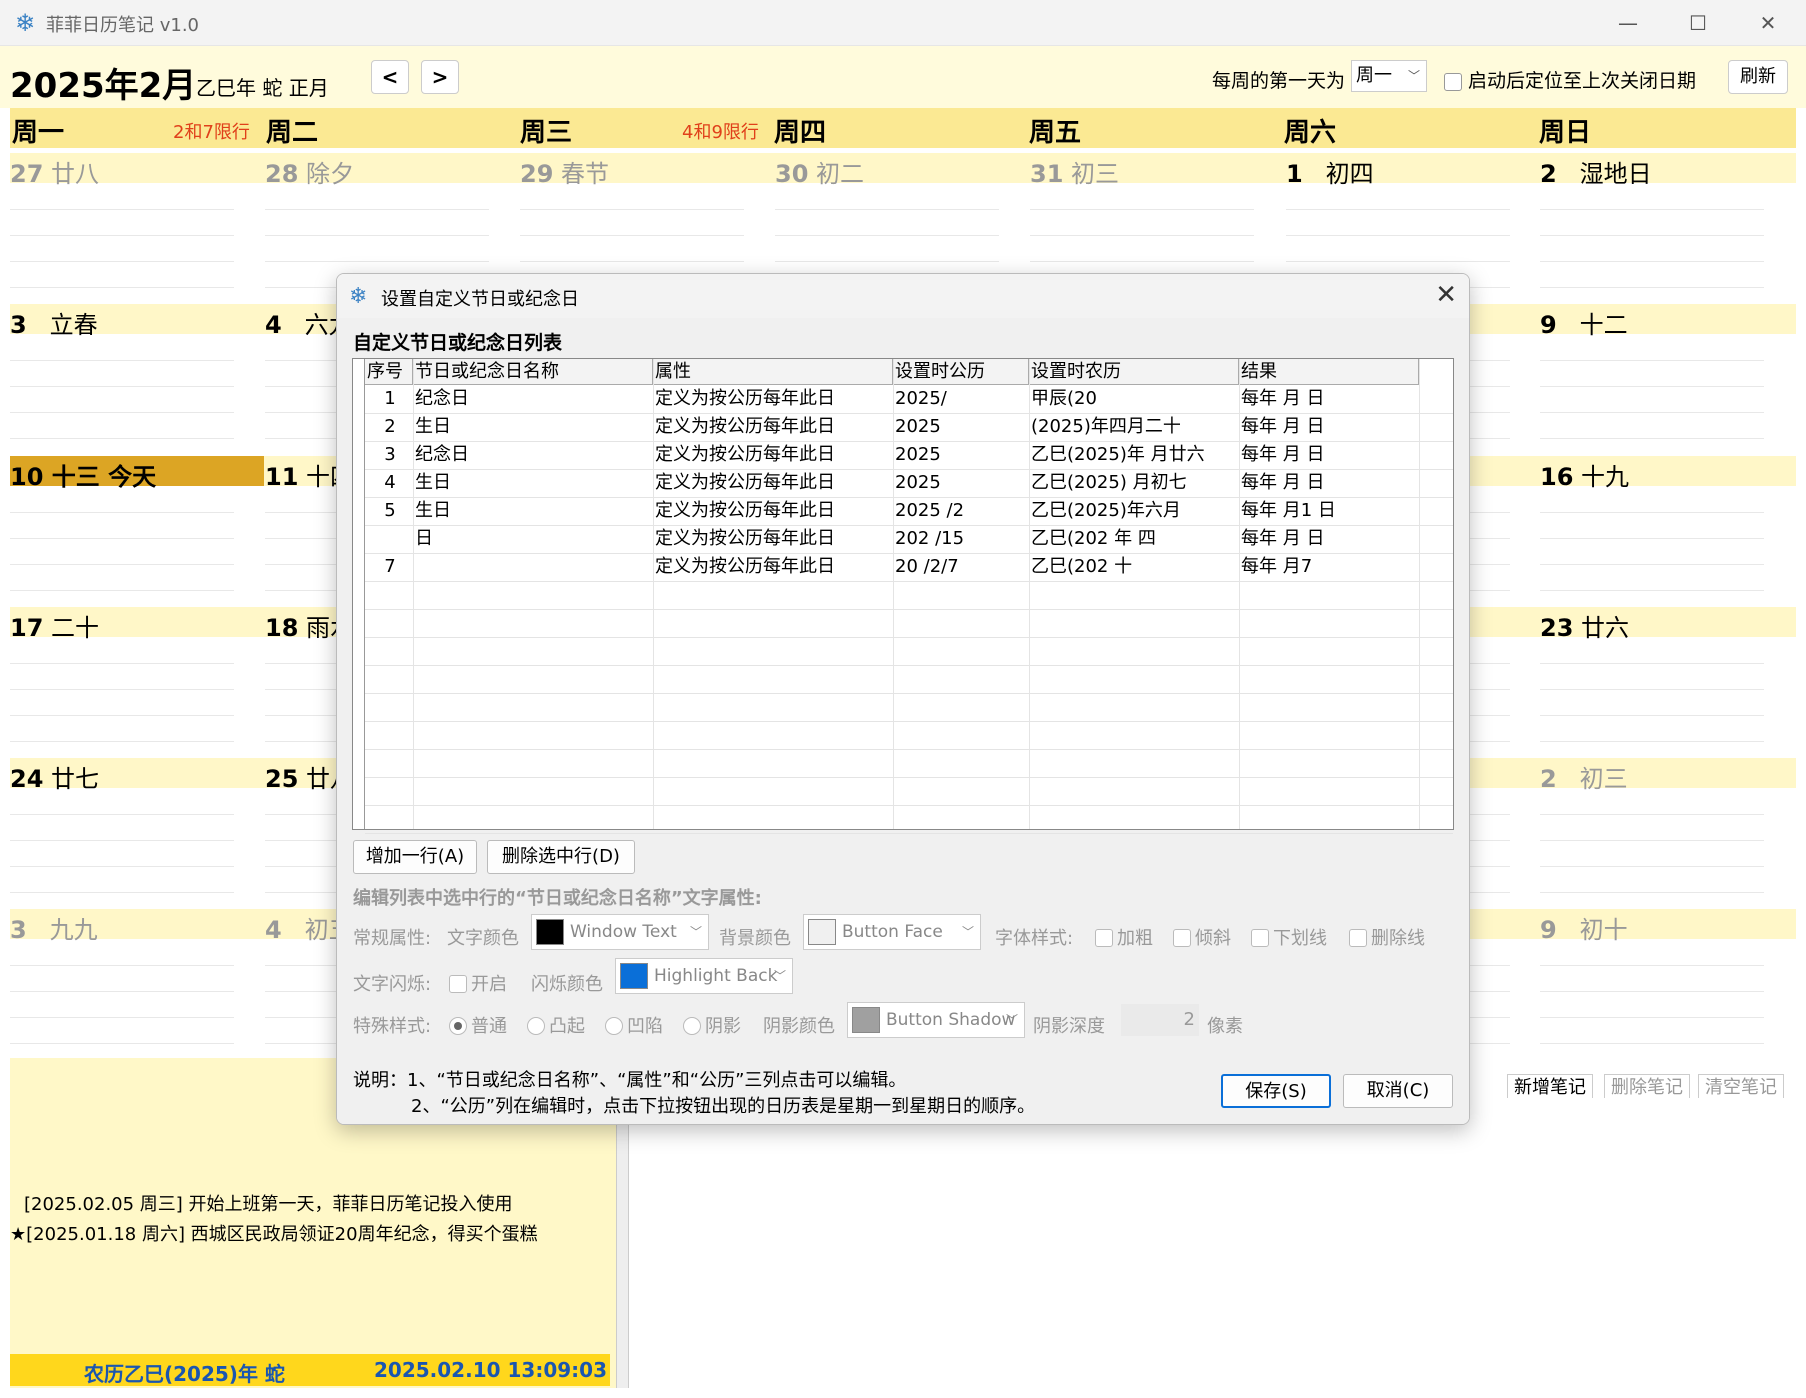 The width and height of the screenshot is (1806, 1398). Describe the element at coordinates (389, 539) in the screenshot. I see `table-cell-no` at that location.